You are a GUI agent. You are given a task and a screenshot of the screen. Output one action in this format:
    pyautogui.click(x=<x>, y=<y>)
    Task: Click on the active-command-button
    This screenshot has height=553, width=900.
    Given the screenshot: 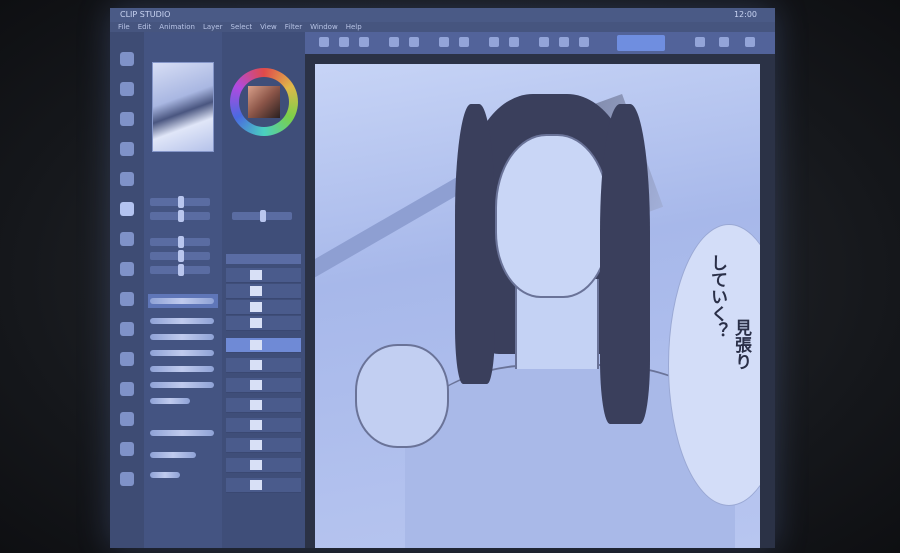 What is the action you would take?
    pyautogui.click(x=641, y=43)
    